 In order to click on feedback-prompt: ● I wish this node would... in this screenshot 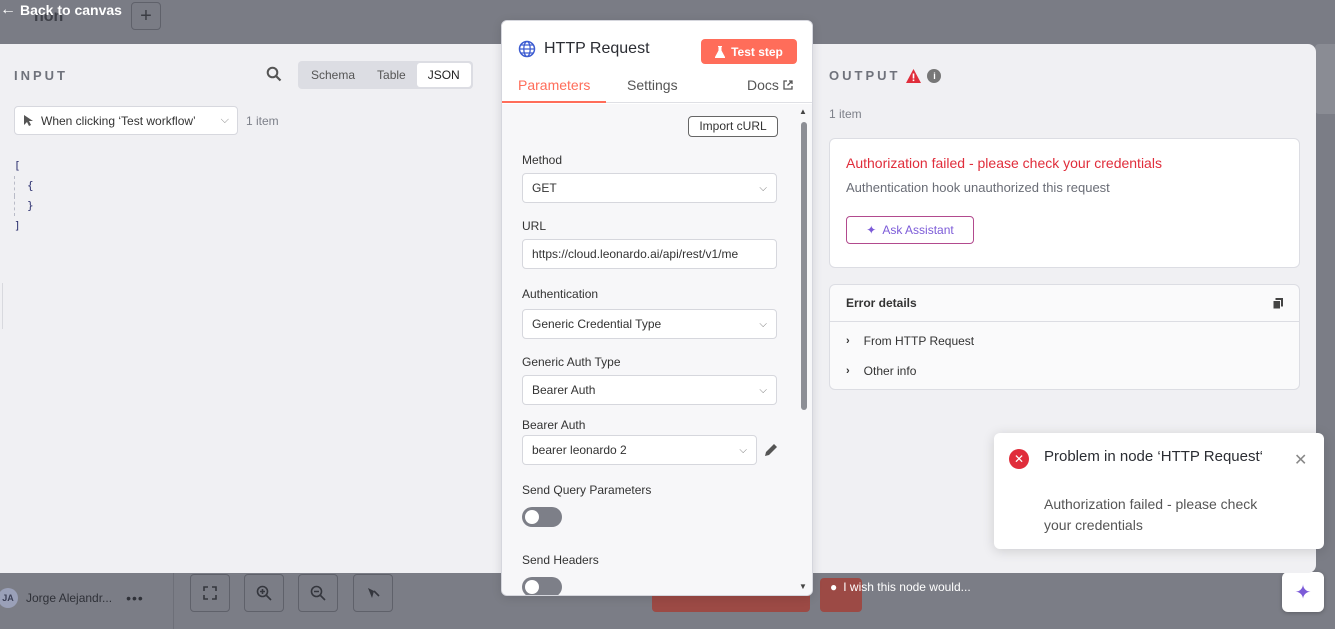, I will do `click(900, 587)`.